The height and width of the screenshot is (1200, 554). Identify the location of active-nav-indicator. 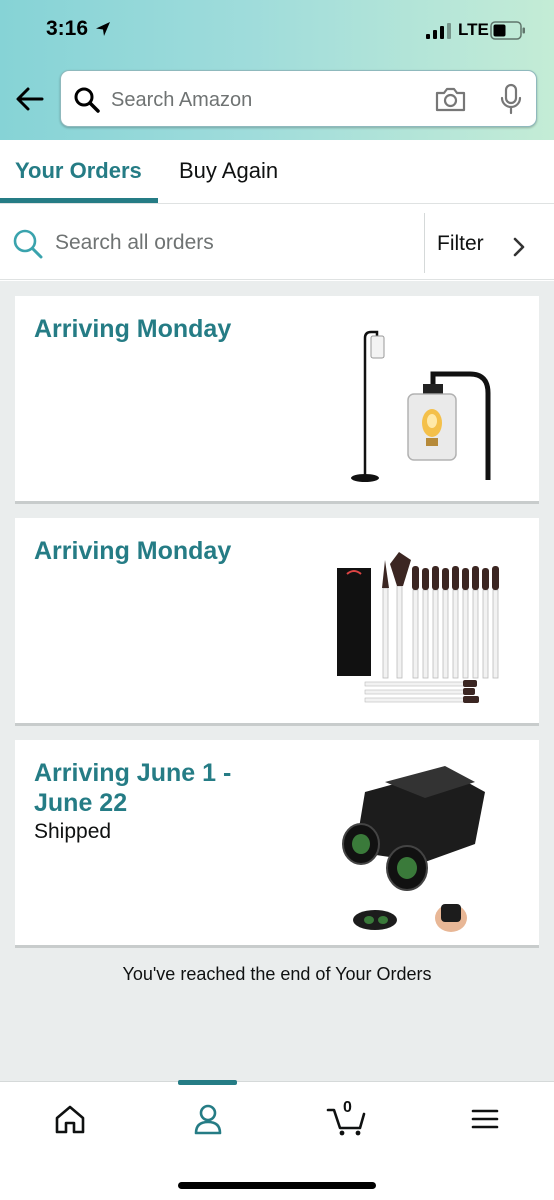
(207, 1082).